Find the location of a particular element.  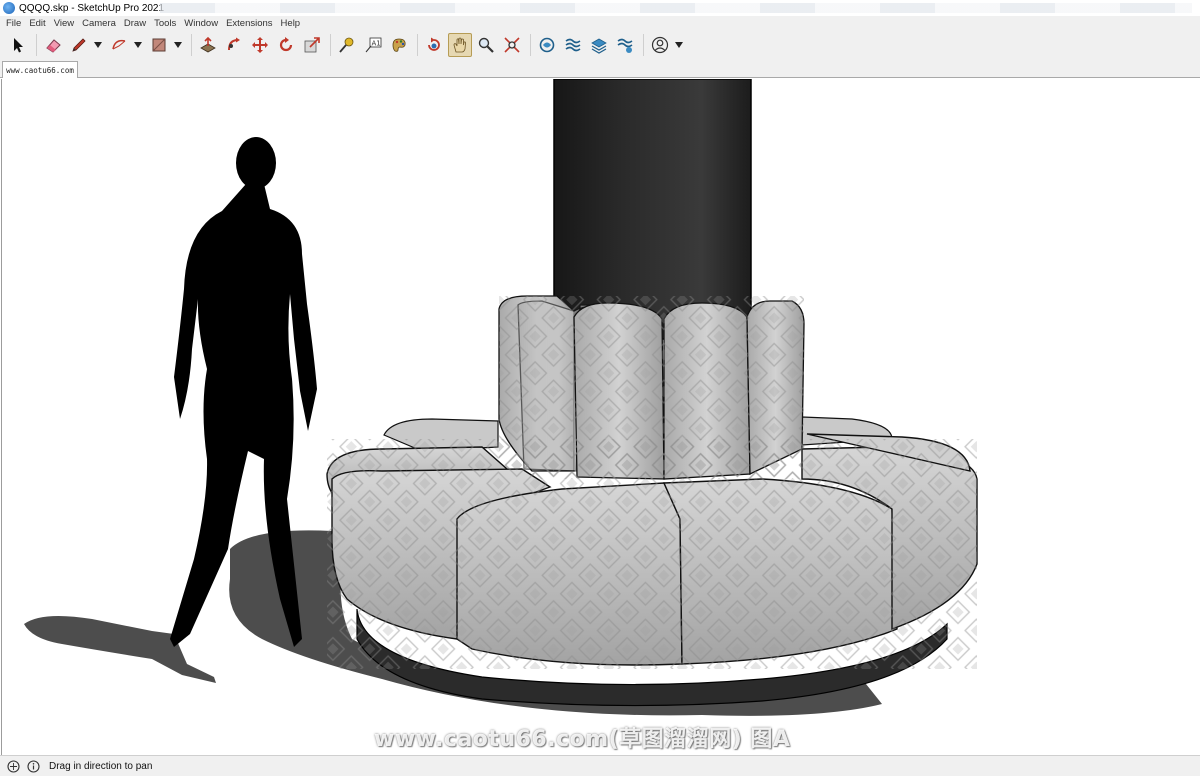

geo-location-icon is located at coordinates (13, 766).